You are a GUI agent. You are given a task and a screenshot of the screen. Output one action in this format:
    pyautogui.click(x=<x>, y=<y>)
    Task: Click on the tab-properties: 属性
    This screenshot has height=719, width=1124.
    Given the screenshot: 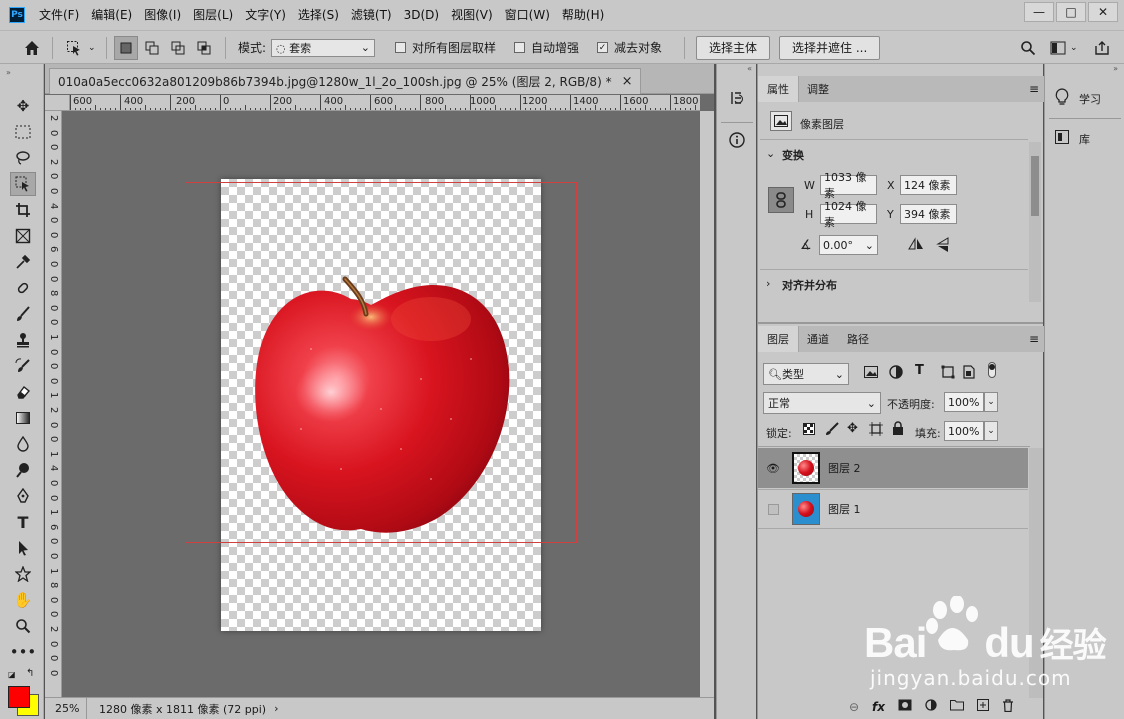 What is the action you would take?
    pyautogui.click(x=778, y=89)
    